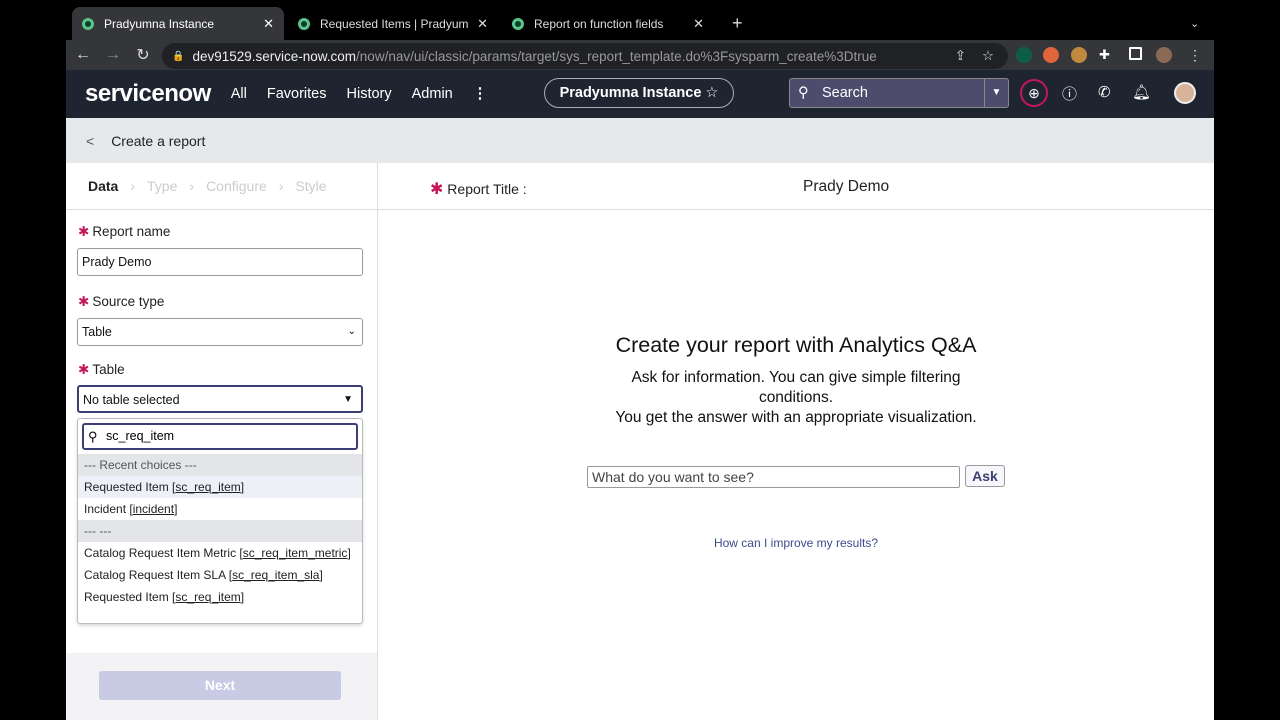 This screenshot has height=720, width=1280. I want to click on option-name: Catalog Request Item SLA, so click(155, 575).